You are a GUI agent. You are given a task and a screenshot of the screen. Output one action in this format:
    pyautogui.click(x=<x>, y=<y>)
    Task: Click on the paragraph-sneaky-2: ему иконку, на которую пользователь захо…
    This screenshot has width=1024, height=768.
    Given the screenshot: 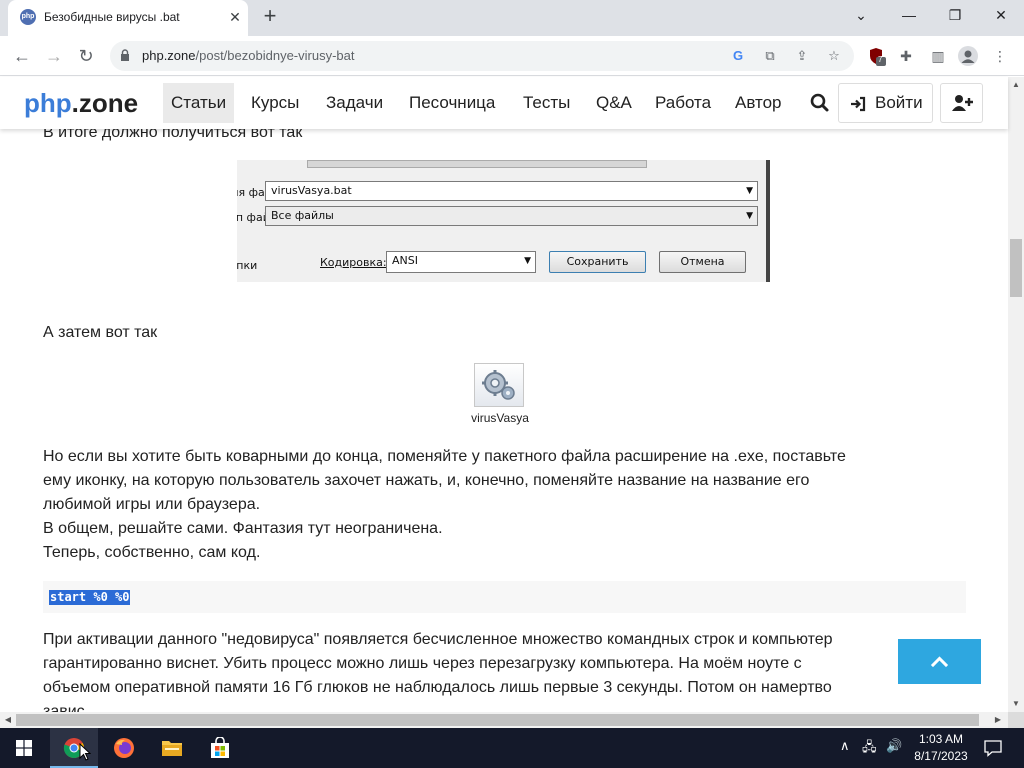 What is the action you would take?
    pyautogui.click(x=426, y=480)
    